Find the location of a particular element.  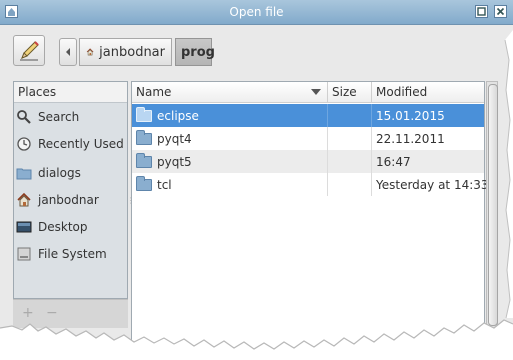

drive-icon is located at coordinates (24, 254).